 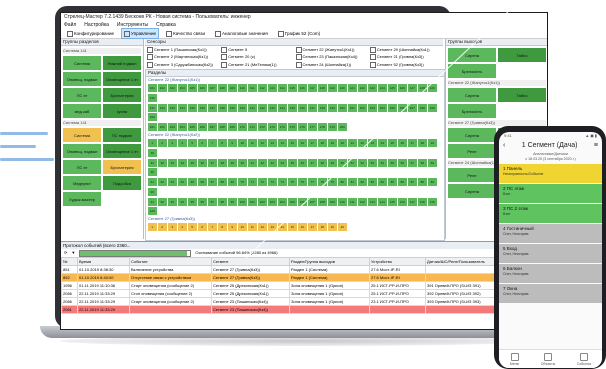 I want to click on section-tile: 48, so click(x=322, y=162).